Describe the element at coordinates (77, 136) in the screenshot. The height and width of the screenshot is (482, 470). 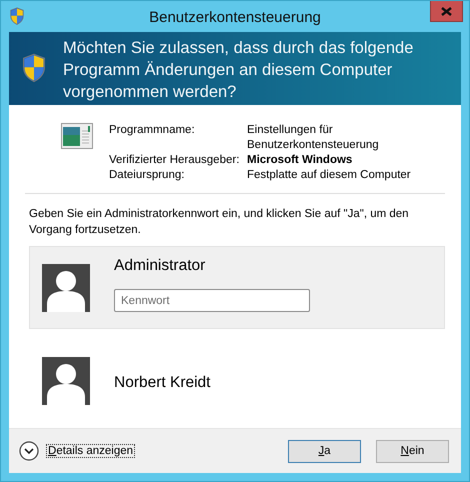
I see `program-window-icon` at that location.